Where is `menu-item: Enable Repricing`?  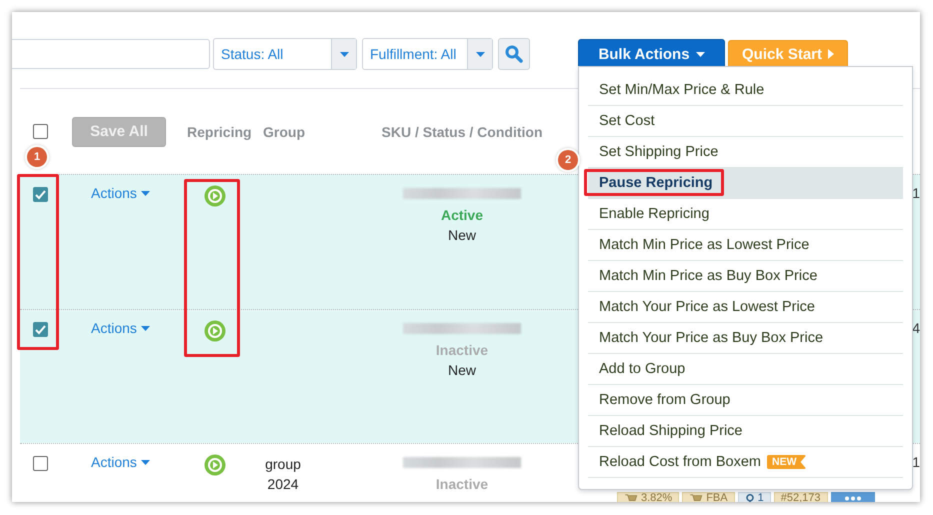 menu-item: Enable Repricing is located at coordinates (745, 214).